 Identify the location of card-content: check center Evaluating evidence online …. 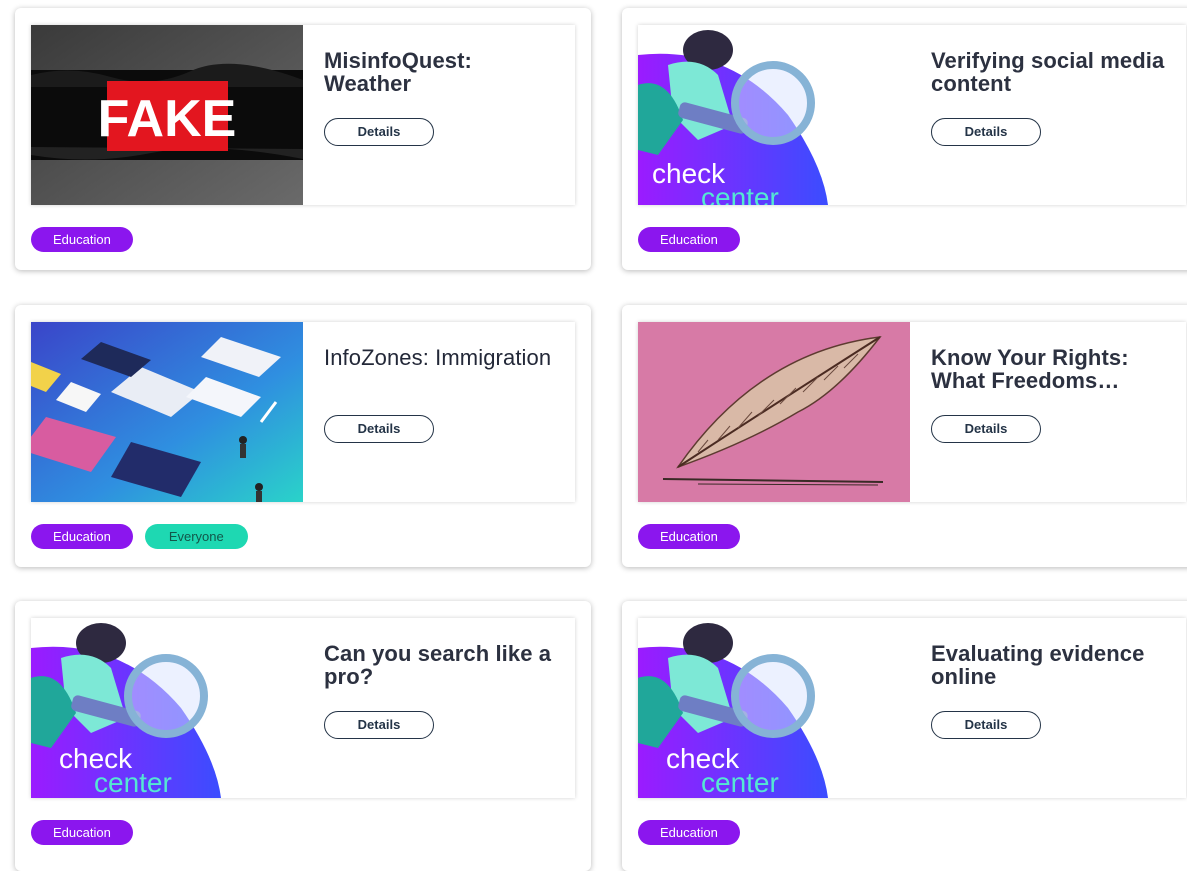
(912, 708).